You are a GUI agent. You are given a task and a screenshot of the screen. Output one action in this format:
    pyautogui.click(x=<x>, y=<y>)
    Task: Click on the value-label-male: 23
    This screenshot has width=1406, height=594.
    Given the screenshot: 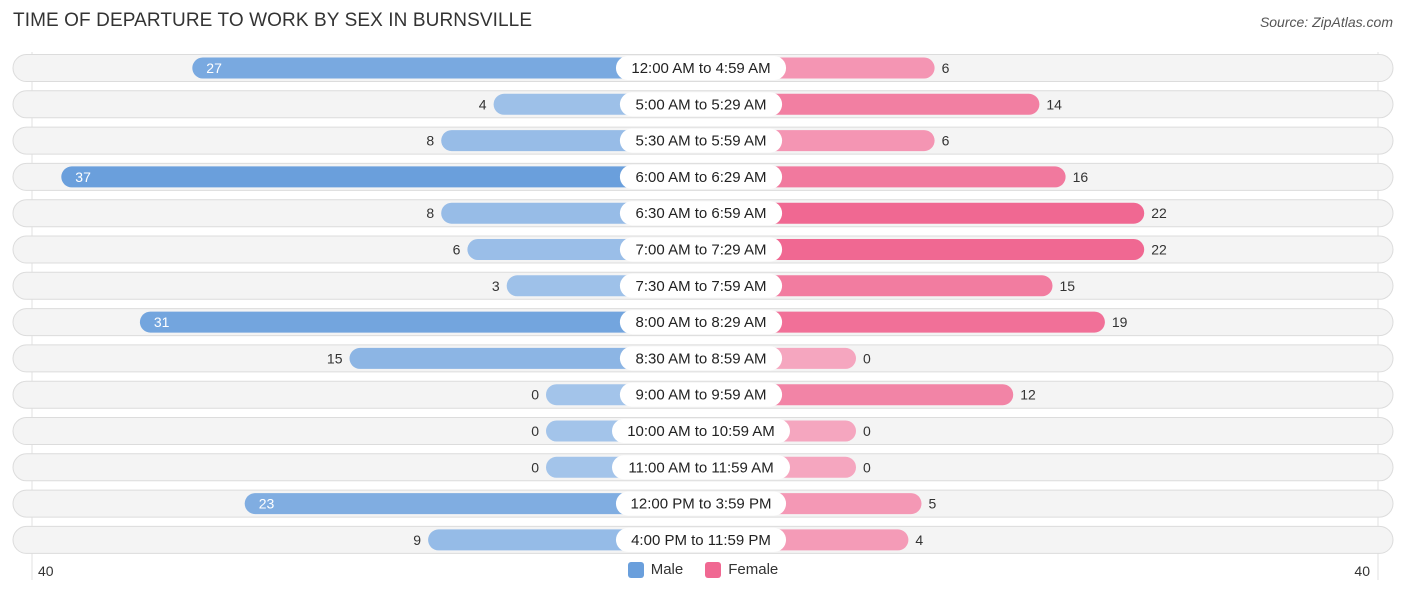 What is the action you would take?
    pyautogui.click(x=267, y=504)
    